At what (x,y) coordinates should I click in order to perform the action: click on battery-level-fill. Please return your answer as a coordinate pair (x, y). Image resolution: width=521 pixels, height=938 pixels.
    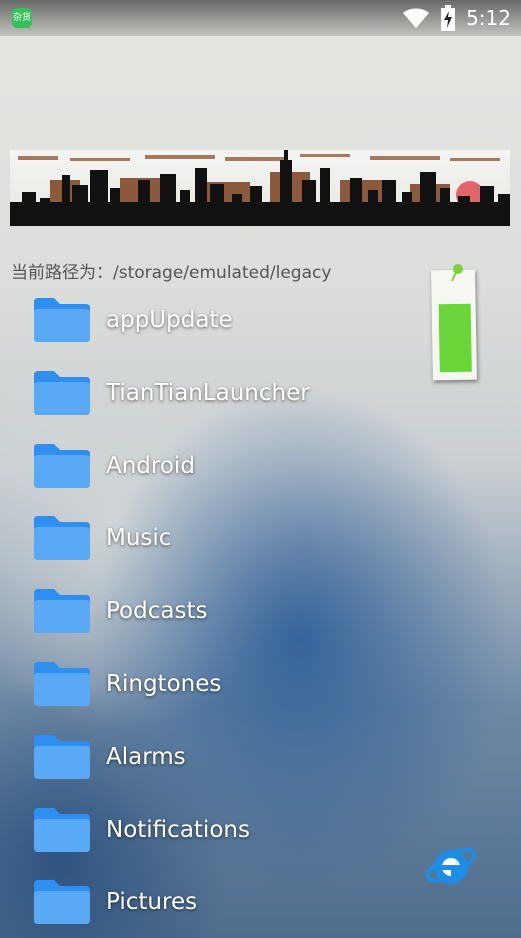
    Looking at the image, I should click on (455, 338).